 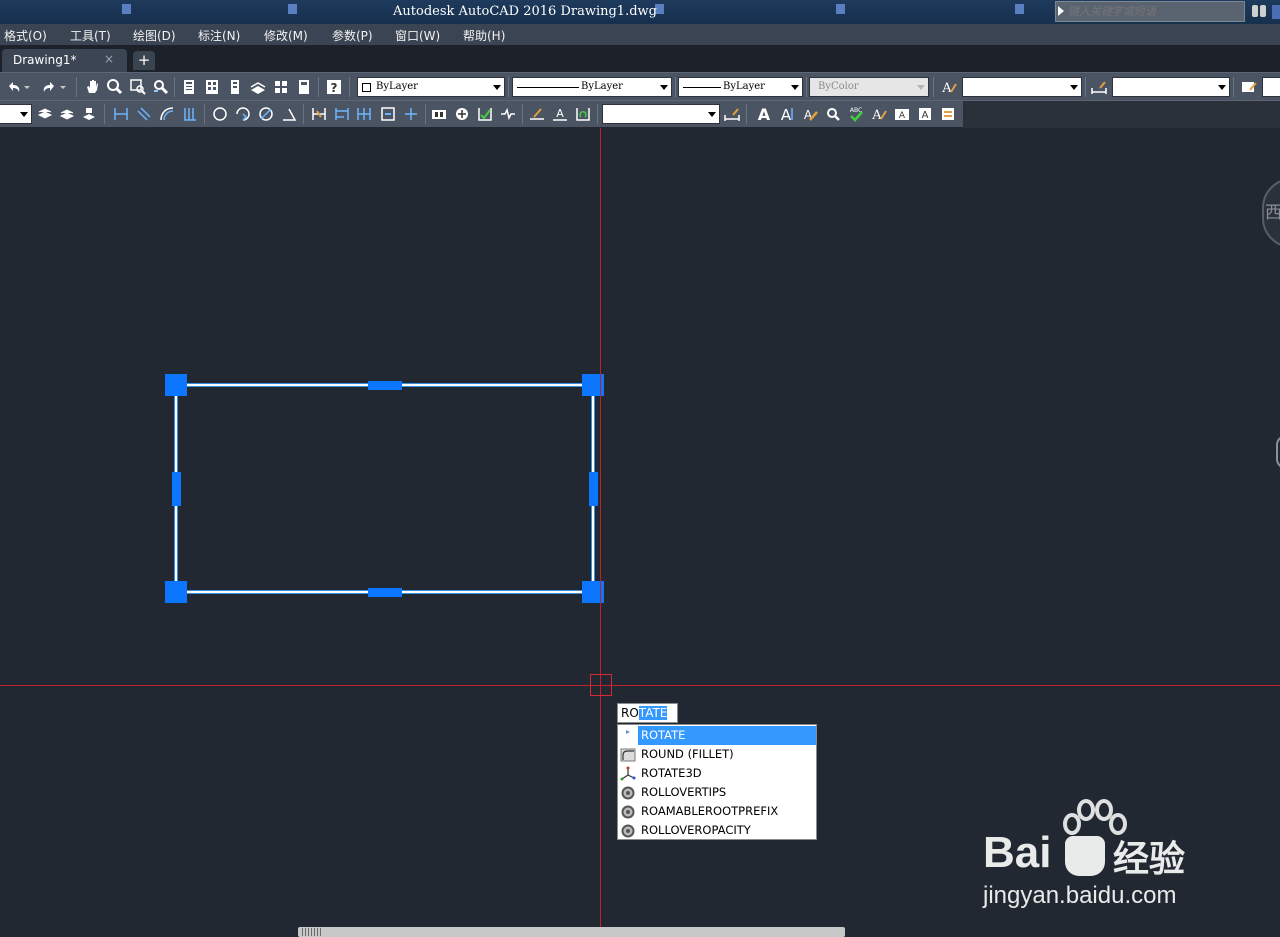 What do you see at coordinates (1171, 87) in the screenshot?
I see `dimension-style-dropdown` at bounding box center [1171, 87].